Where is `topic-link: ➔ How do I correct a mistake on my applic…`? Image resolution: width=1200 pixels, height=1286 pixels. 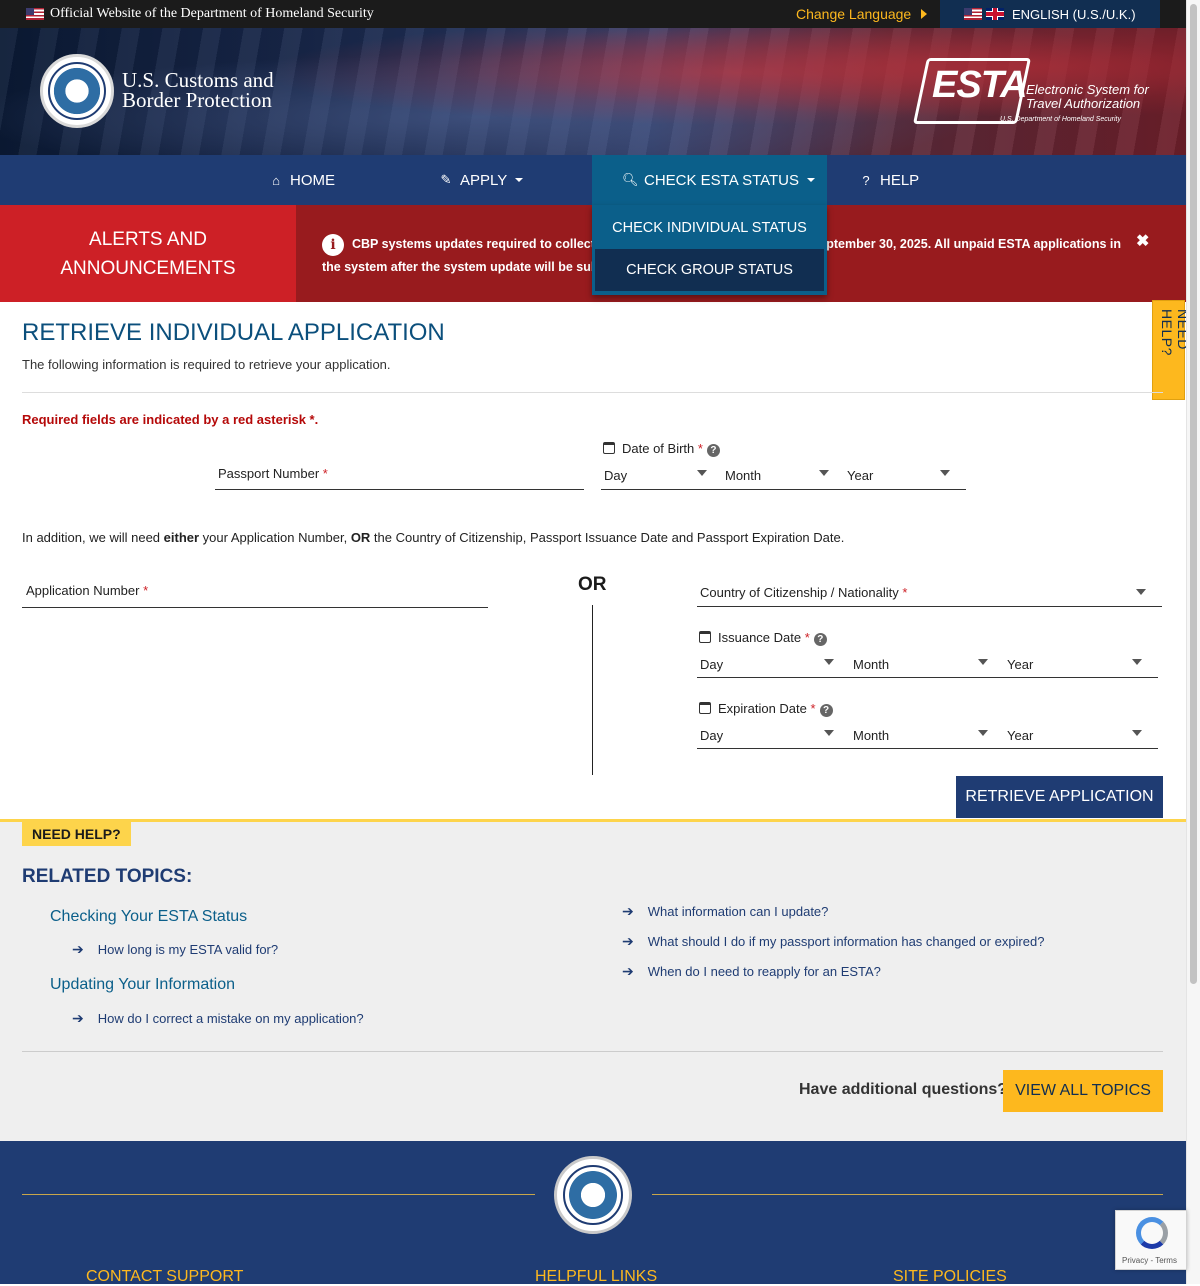
topic-link: ➔ How do I correct a mistake on my applic… is located at coordinates (218, 1018).